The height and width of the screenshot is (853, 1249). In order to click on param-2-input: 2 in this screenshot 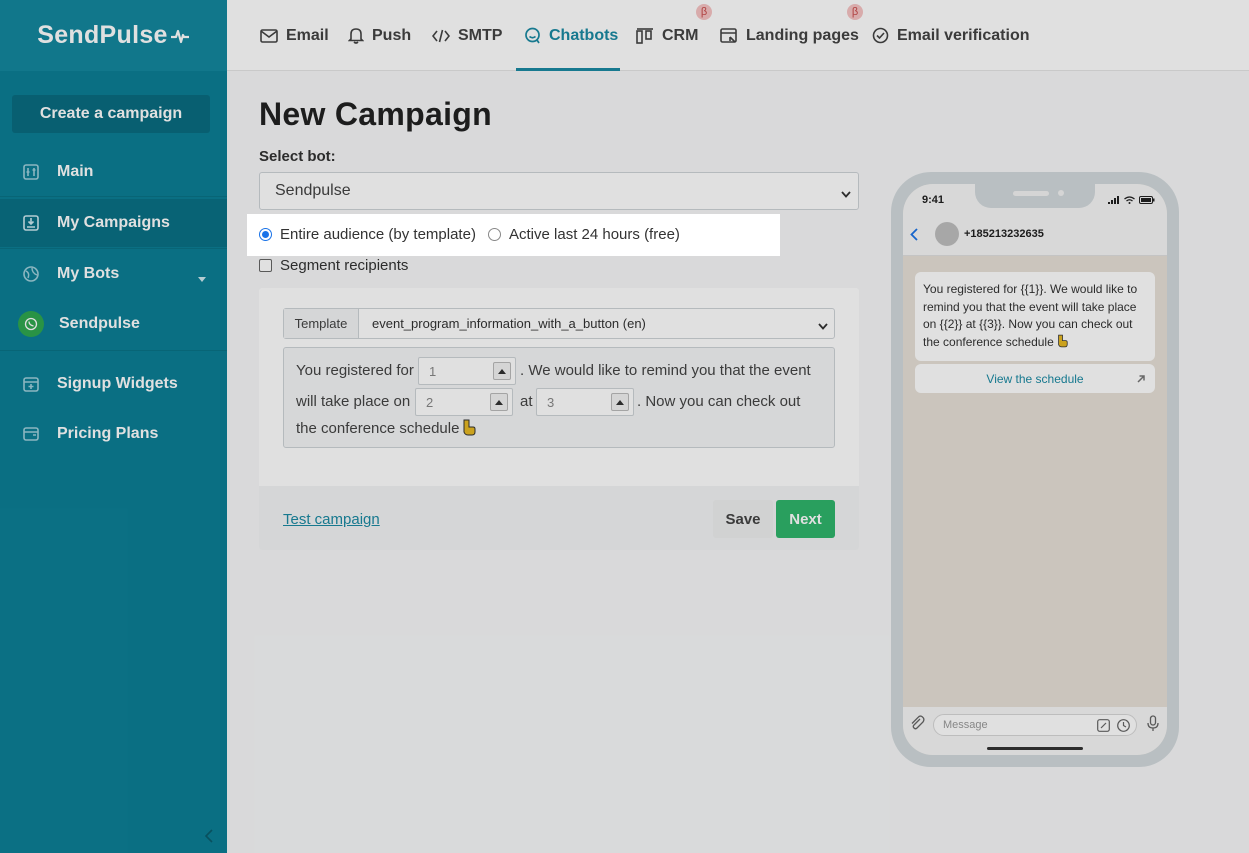, I will do `click(464, 402)`.